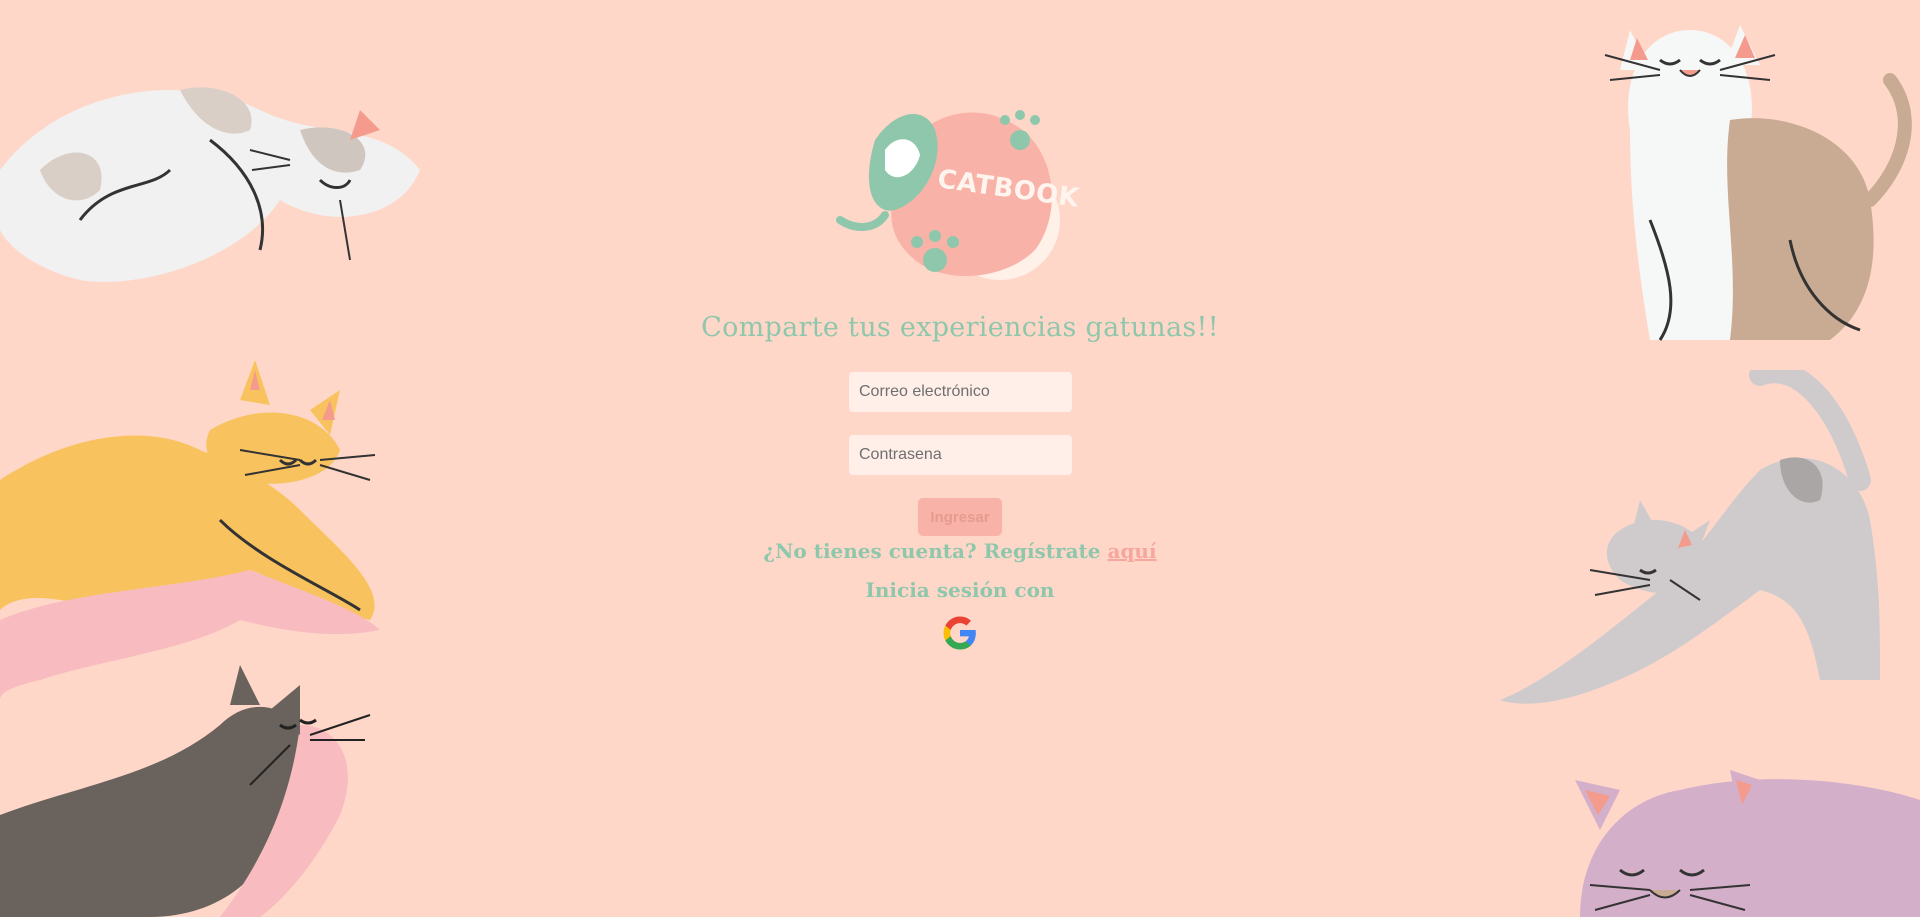 This screenshot has height=917, width=1920. I want to click on social-login-label: Inicia sesión con, so click(960, 590).